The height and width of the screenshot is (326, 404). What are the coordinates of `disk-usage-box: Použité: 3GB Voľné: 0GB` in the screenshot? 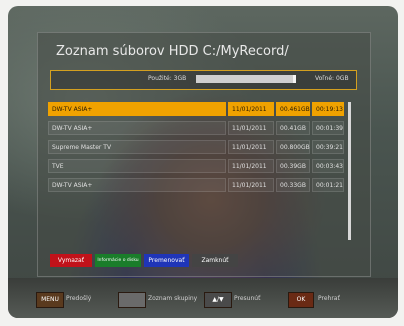 It's located at (203, 80).